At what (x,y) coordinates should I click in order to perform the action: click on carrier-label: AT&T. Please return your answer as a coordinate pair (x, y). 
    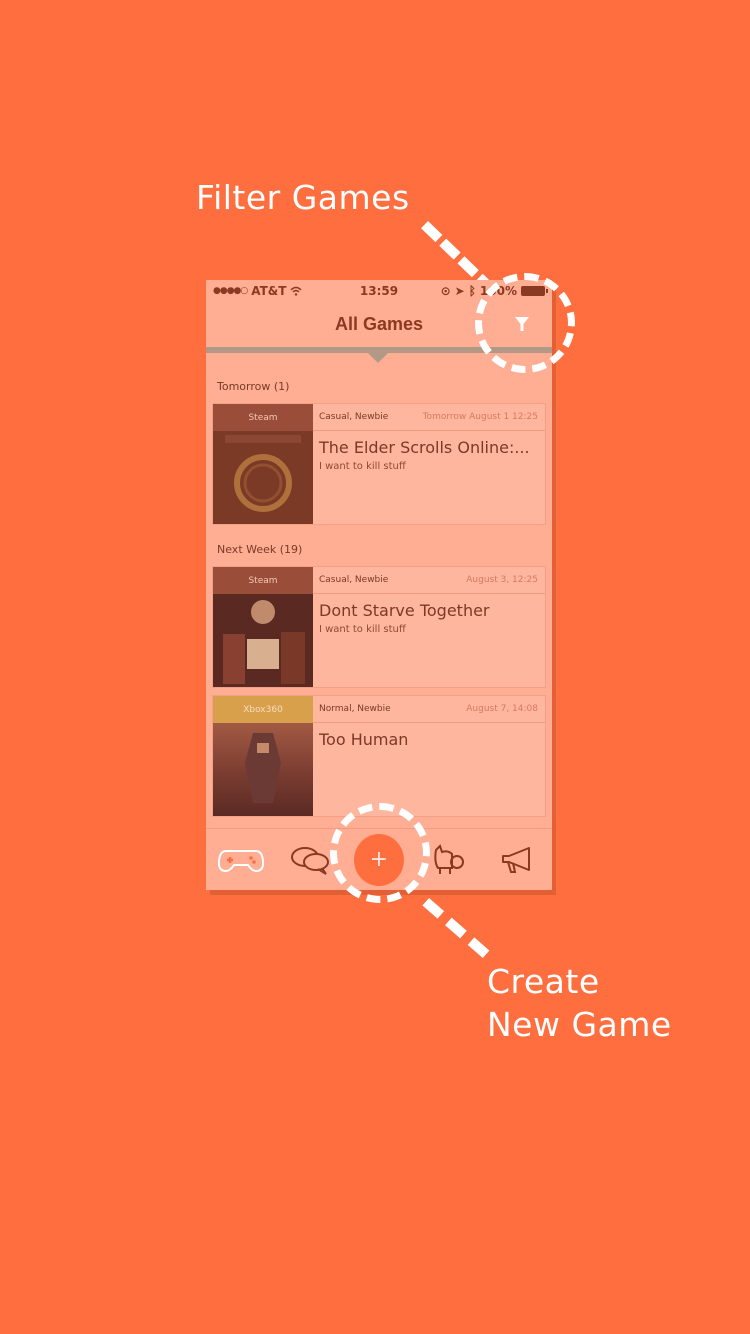
    Looking at the image, I should click on (269, 291).